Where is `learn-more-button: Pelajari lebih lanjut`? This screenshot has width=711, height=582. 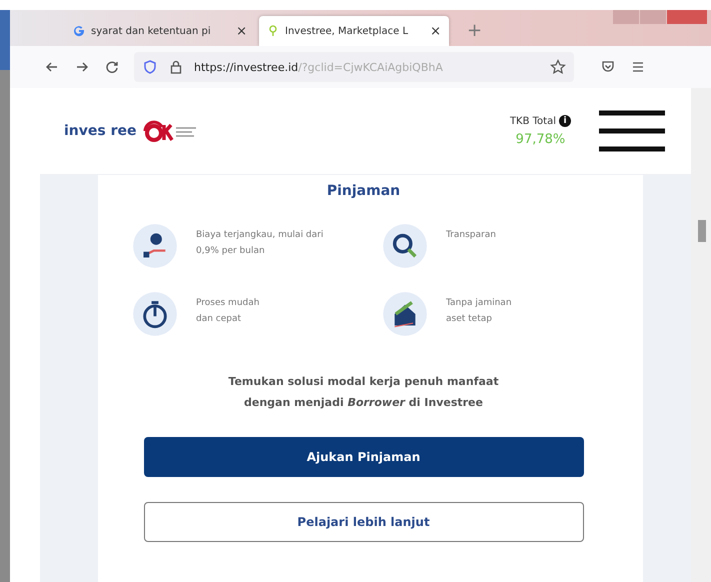 learn-more-button: Pelajari lebih lanjut is located at coordinates (364, 522).